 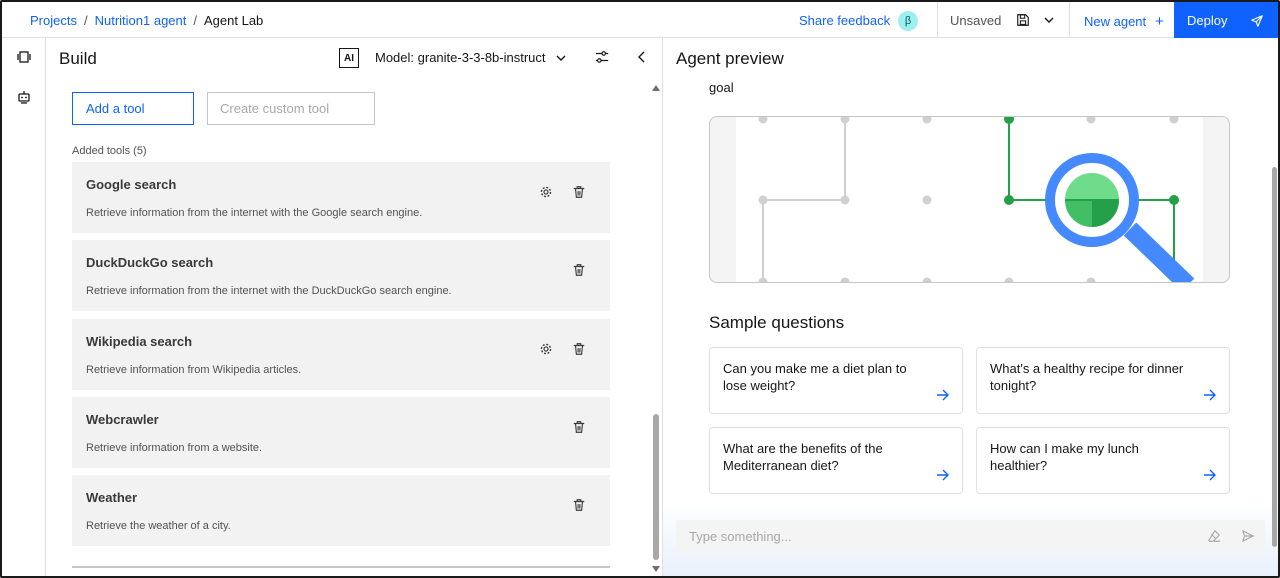 I want to click on build-title: Build, so click(x=78, y=58).